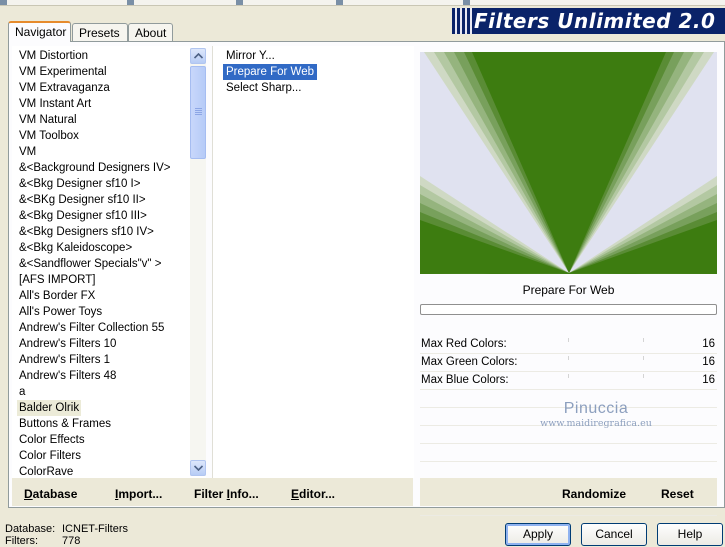 The height and width of the screenshot is (547, 725). Describe the element at coordinates (65, 424) in the screenshot. I see `category-item: Buttons & Frames` at that location.